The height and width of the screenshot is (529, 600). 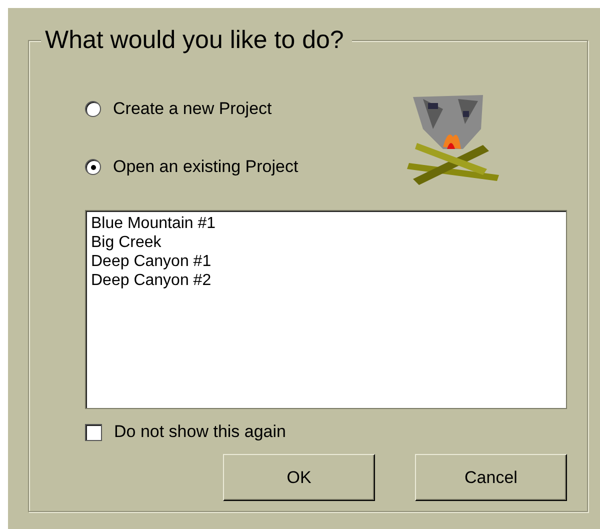 I want to click on list-item: Big Creek, so click(x=126, y=242).